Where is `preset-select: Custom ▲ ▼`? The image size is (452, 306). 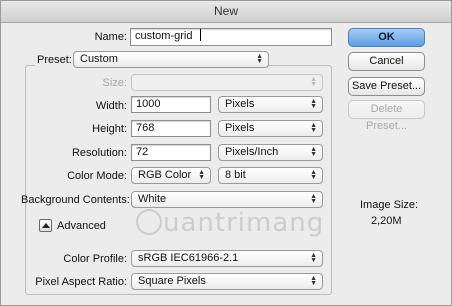 preset-select: Custom ▲ ▼ is located at coordinates (171, 59).